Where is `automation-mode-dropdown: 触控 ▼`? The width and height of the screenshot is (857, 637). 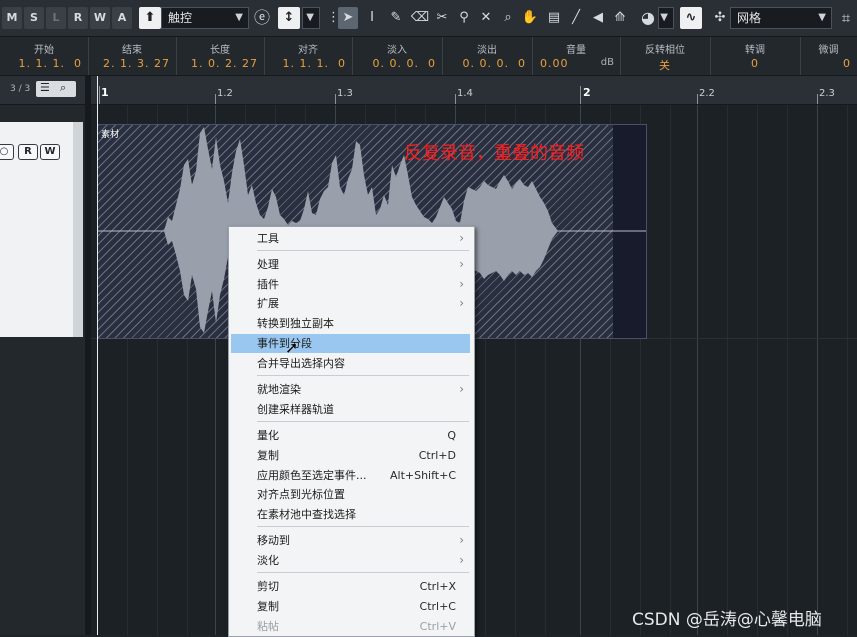
automation-mode-dropdown: 触控 ▼ is located at coordinates (205, 18).